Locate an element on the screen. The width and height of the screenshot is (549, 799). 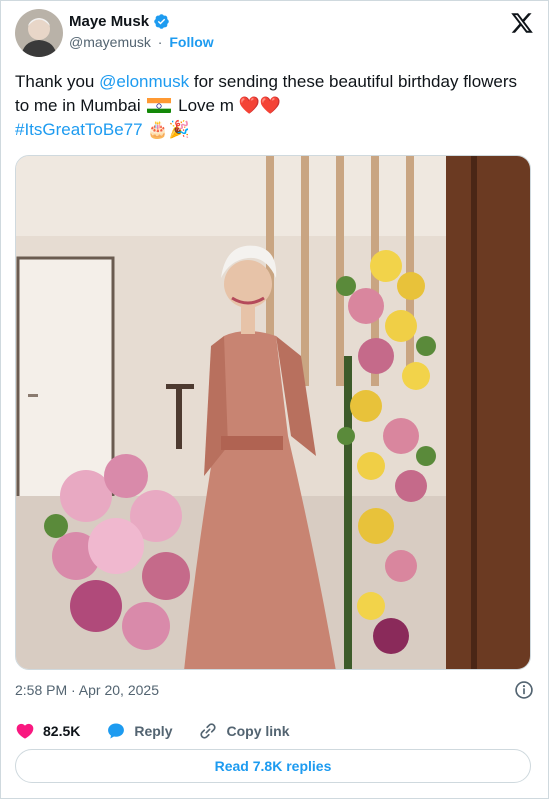
like-count: 82.5K is located at coordinates (62, 731).